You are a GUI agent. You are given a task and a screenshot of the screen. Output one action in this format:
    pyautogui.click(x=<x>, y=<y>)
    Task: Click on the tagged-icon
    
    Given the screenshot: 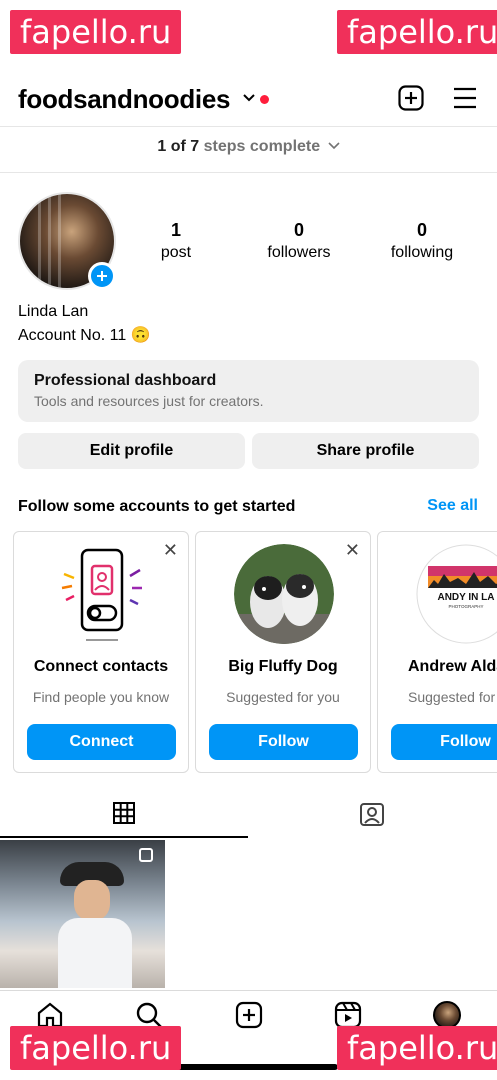 What is the action you would take?
    pyautogui.click(x=372, y=814)
    